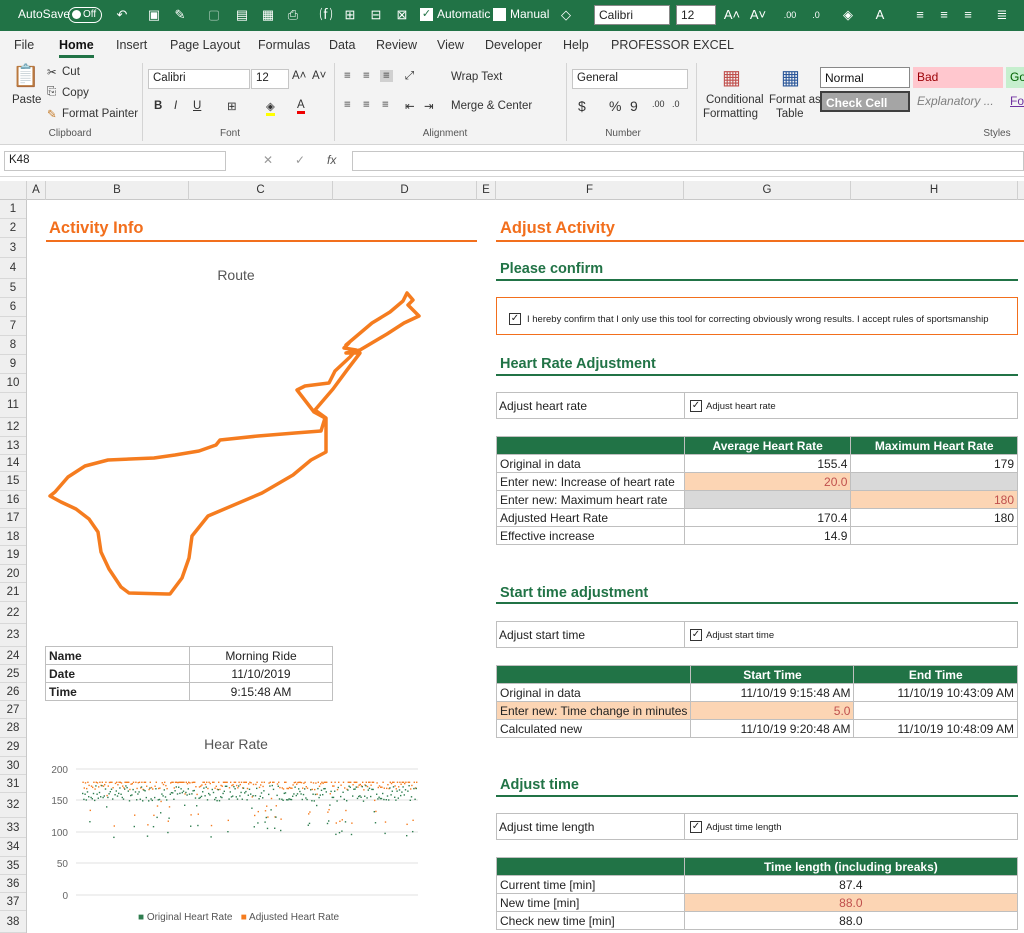 The height and width of the screenshot is (933, 1024). What do you see at coordinates (735, 100) in the screenshot?
I see `conditional-label: Conditional` at bounding box center [735, 100].